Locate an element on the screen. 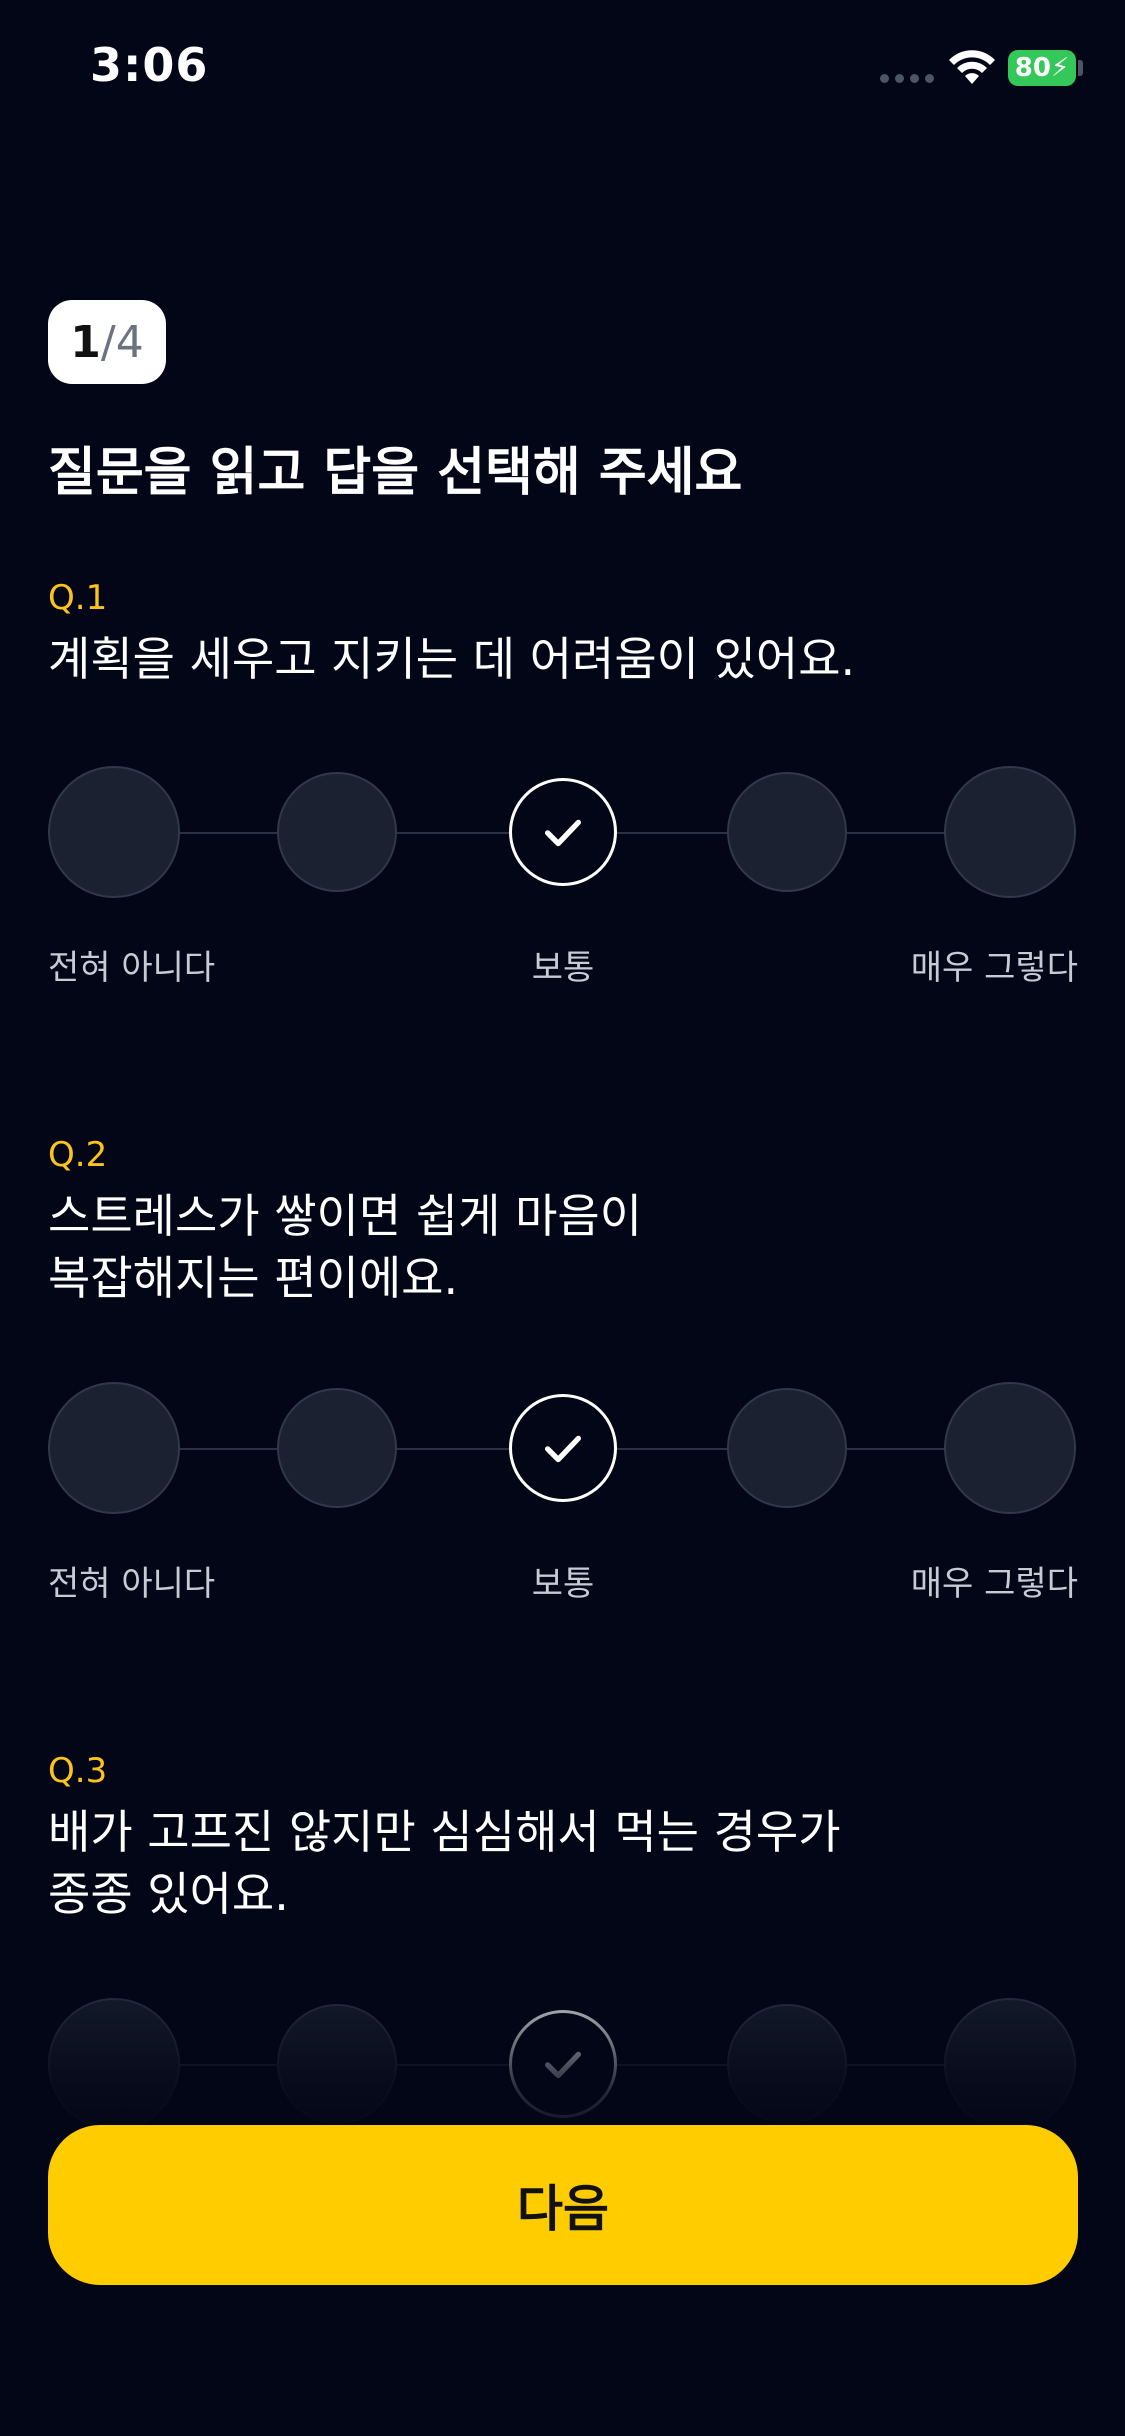  scale-labels-q1: 전혀 아니다 보통 매우 그렇다 is located at coordinates (563, 965).